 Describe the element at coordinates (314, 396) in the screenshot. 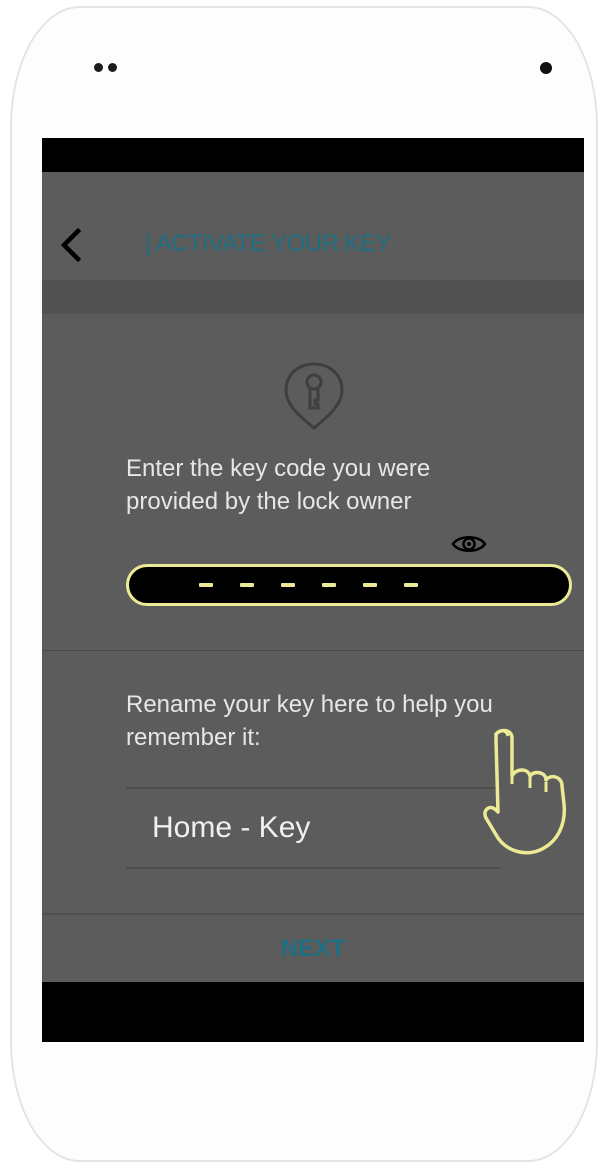

I see `key-pin-icon` at that location.